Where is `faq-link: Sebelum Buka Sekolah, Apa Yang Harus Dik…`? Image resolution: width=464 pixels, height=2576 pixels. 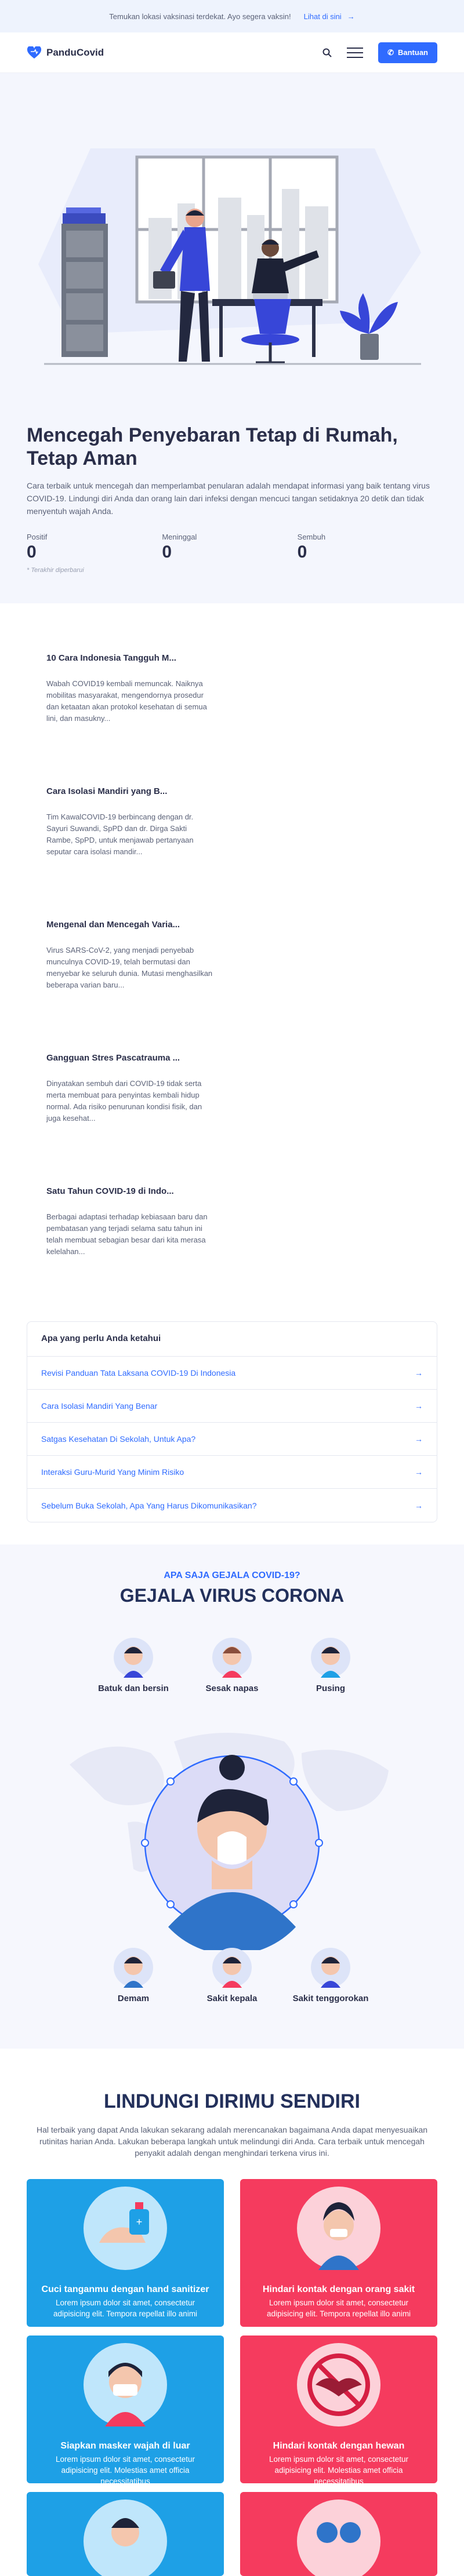
faq-link: Sebelum Buka Sekolah, Apa Yang Harus Dik… is located at coordinates (232, 1505).